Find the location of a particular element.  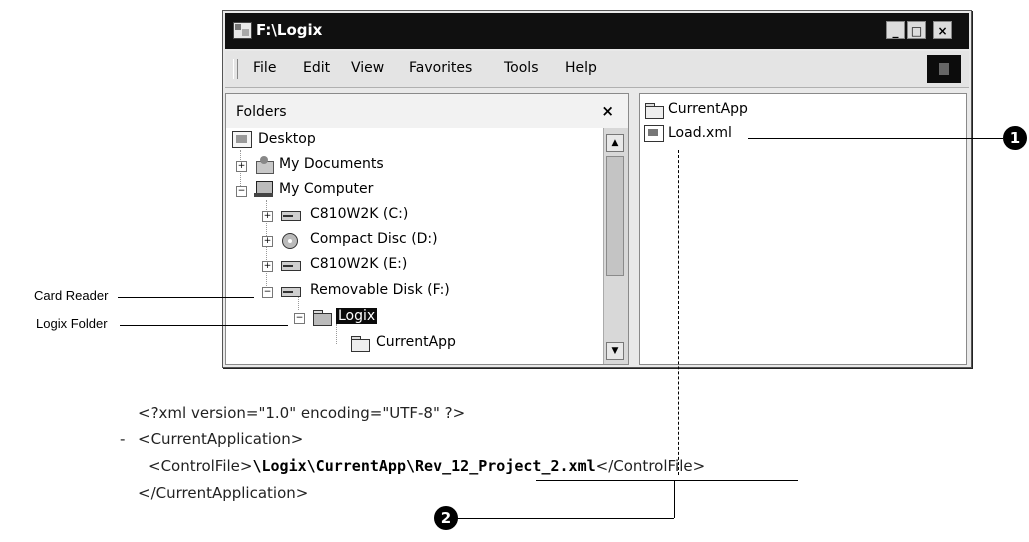

menu-view: View is located at coordinates (367, 68).